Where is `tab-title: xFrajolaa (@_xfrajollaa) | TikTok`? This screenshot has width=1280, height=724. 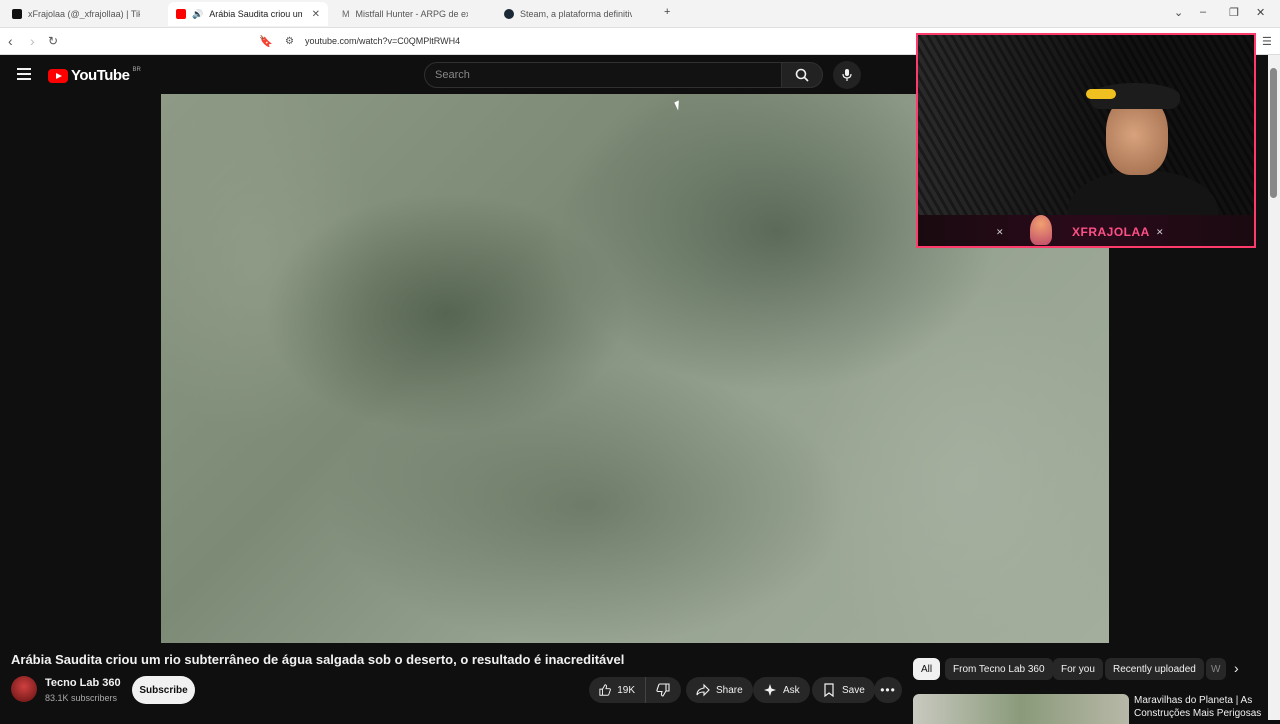 tab-title: xFrajolaa (@_xfrajollaa) | TikTok is located at coordinates (84, 14).